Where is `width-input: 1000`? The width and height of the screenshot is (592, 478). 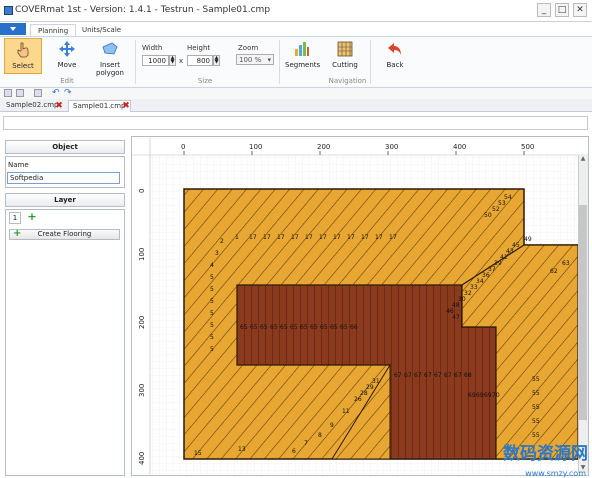
width-input: 1000 is located at coordinates (155, 60).